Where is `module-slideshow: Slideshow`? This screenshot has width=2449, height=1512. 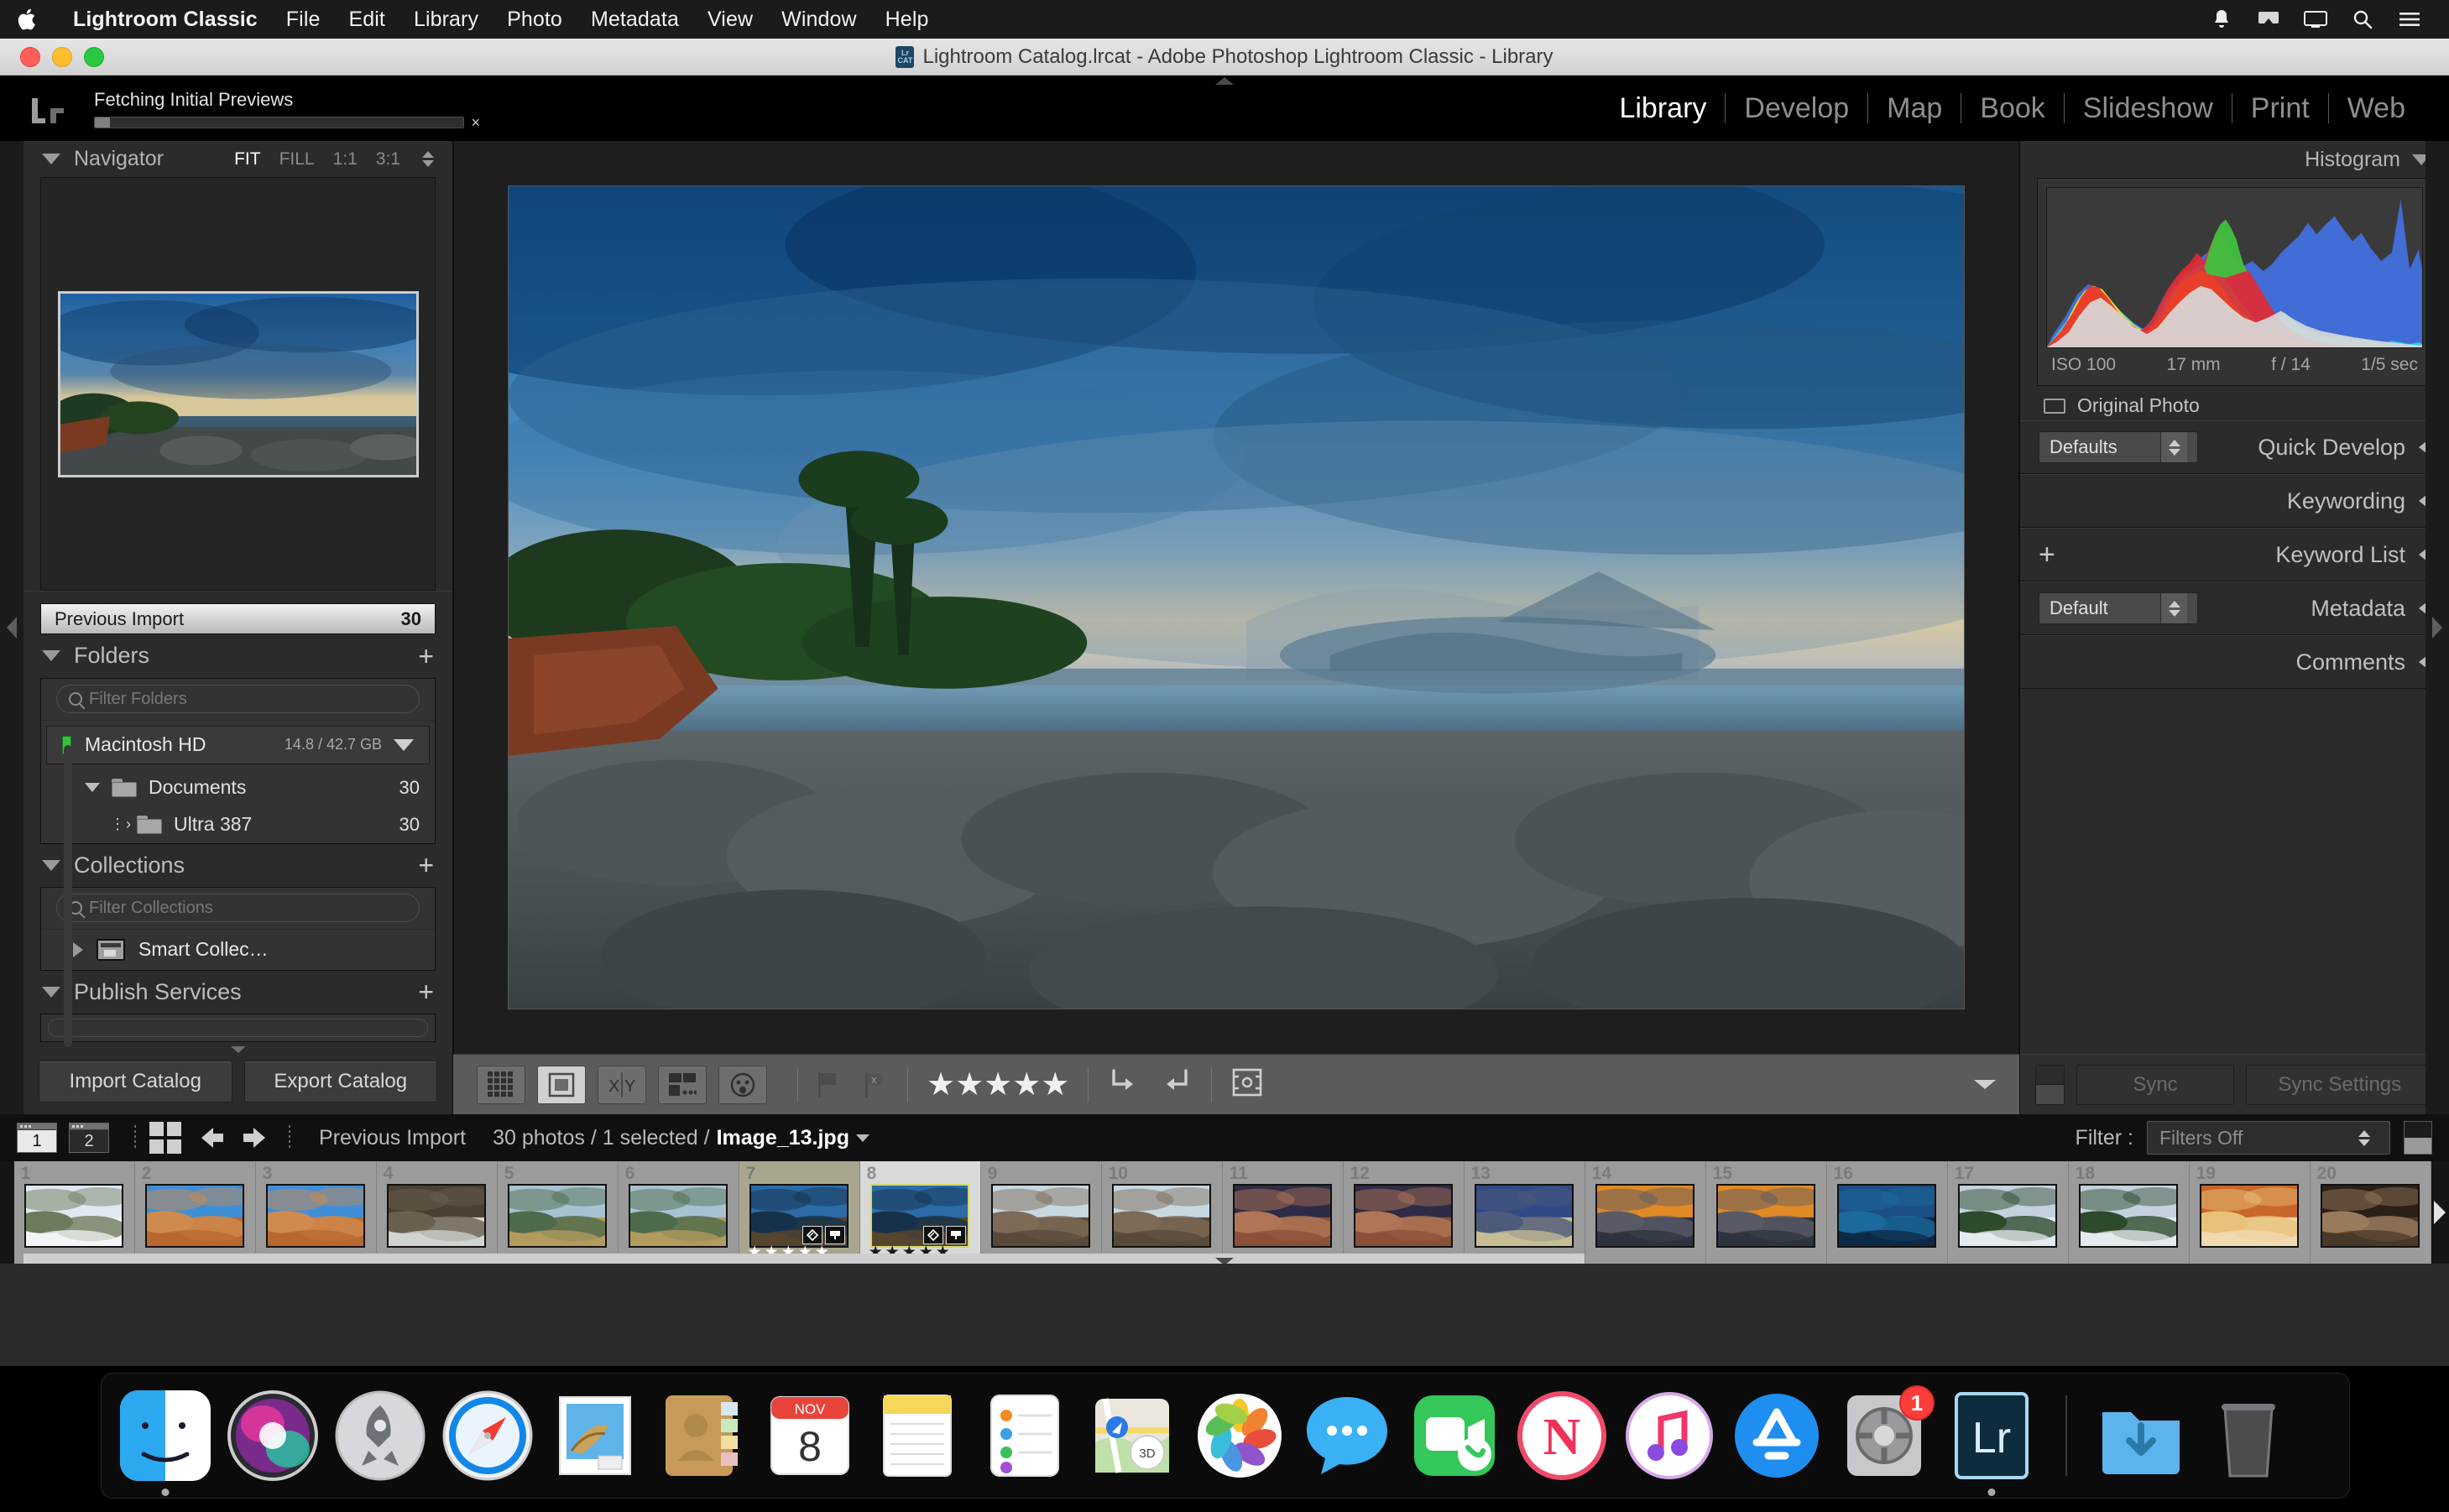
module-slideshow: Slideshow is located at coordinates (2148, 109).